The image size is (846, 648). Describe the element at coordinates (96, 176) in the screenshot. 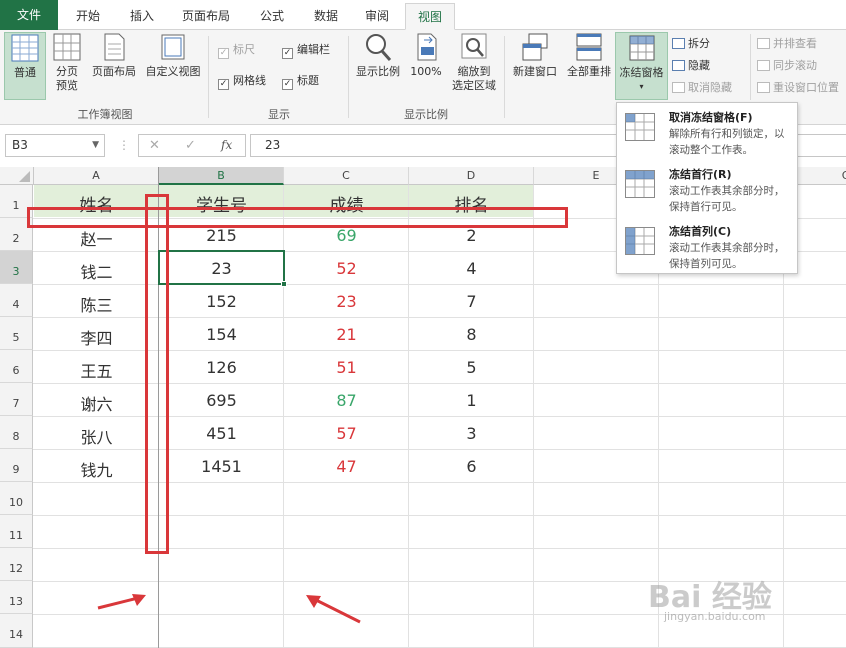

I see `column-header-a: A` at that location.